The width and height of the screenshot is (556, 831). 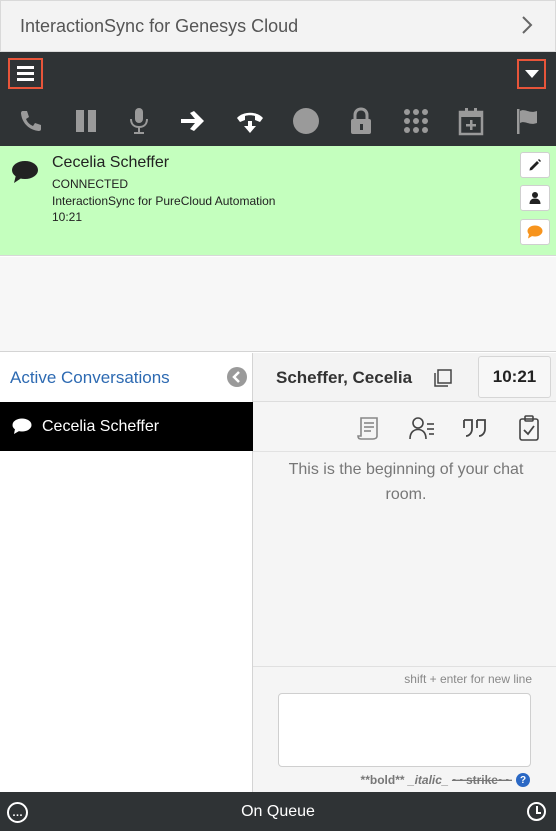 What do you see at coordinates (481, 780) in the screenshot?
I see `format-hint-strike: ~~strike~~` at bounding box center [481, 780].